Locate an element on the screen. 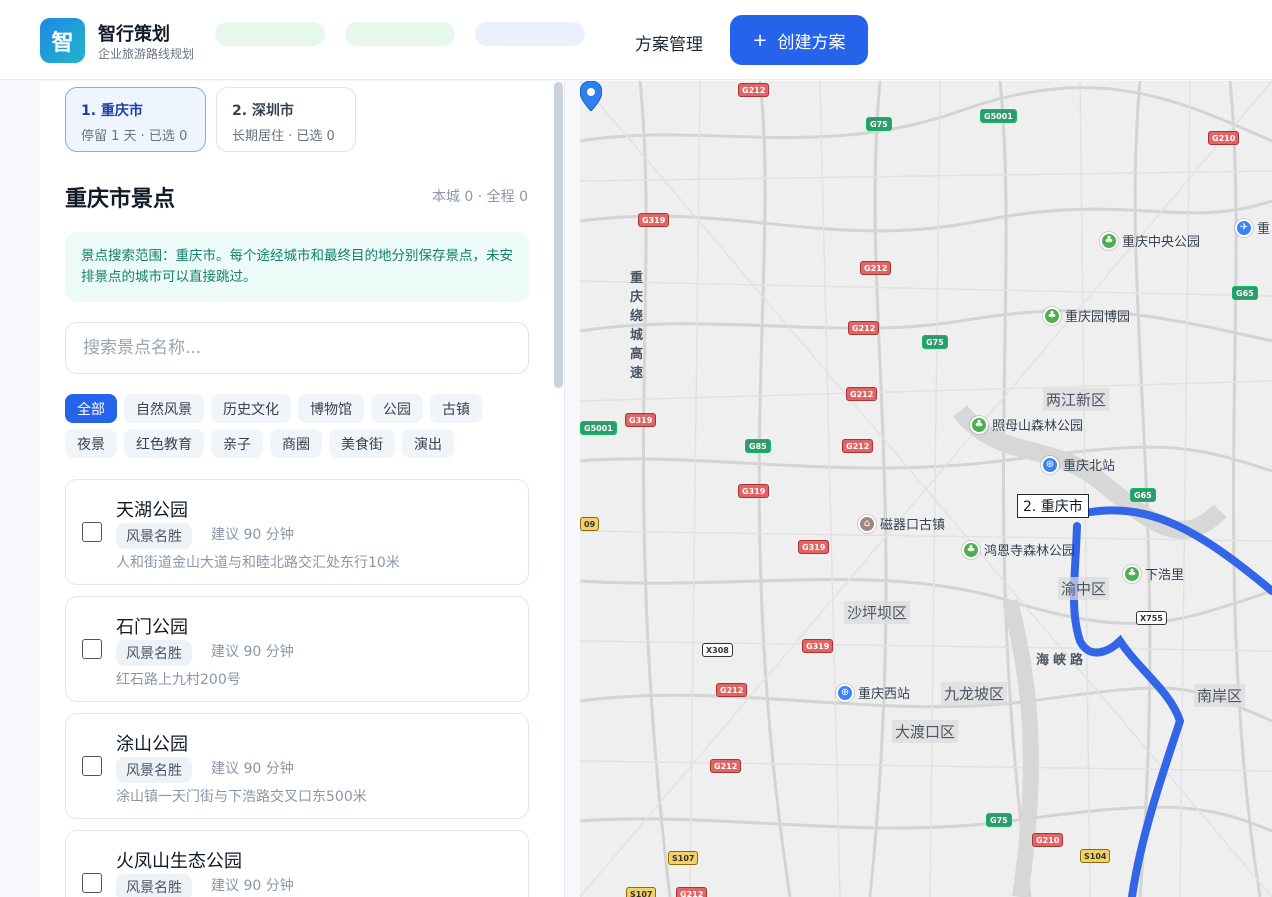  map-poi: ♣ 重庆园博园 is located at coordinates (1086, 315).